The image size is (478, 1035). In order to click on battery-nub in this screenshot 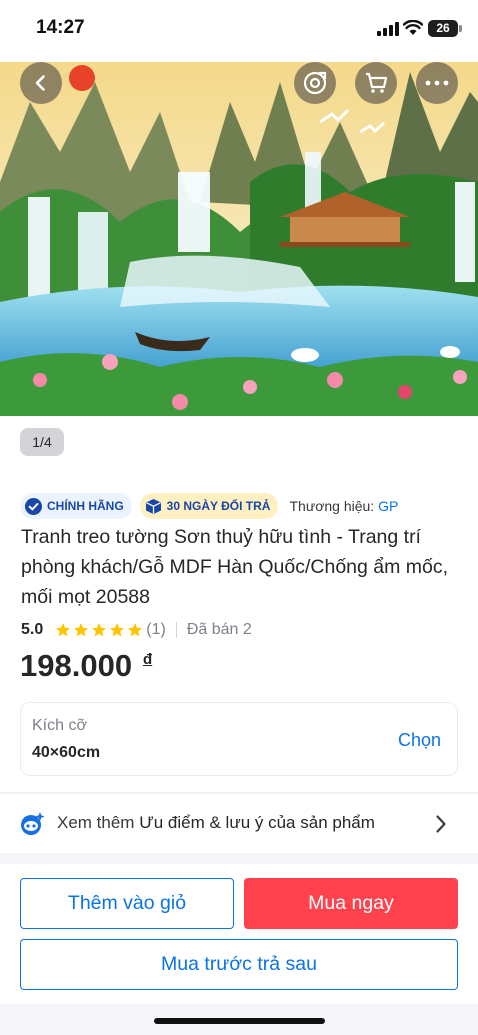, I will do `click(460, 28)`.